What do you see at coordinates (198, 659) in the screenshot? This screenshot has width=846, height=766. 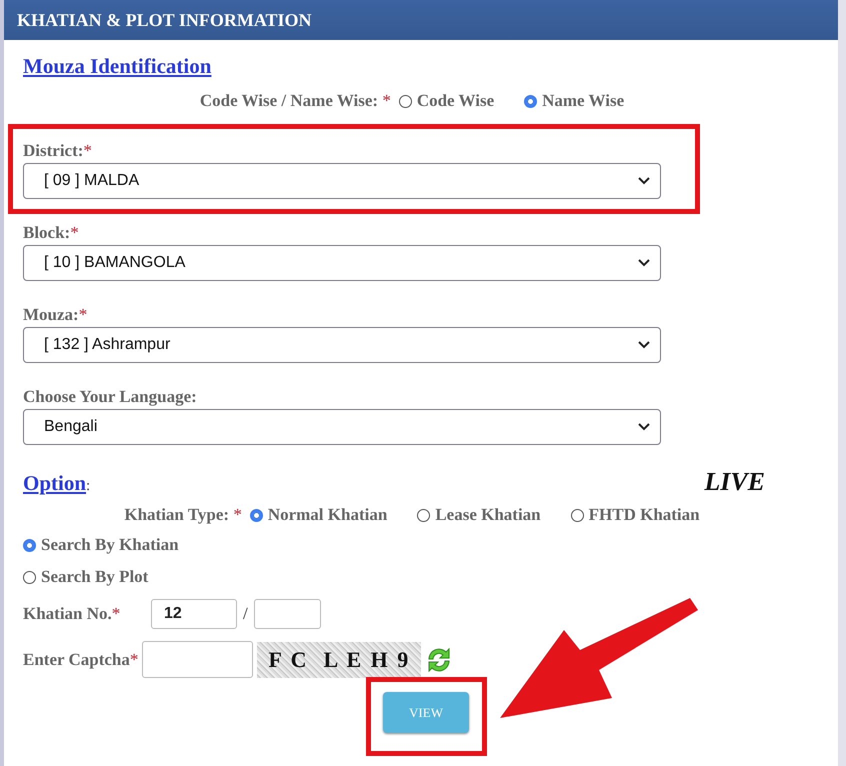 I see `captcha-field` at bounding box center [198, 659].